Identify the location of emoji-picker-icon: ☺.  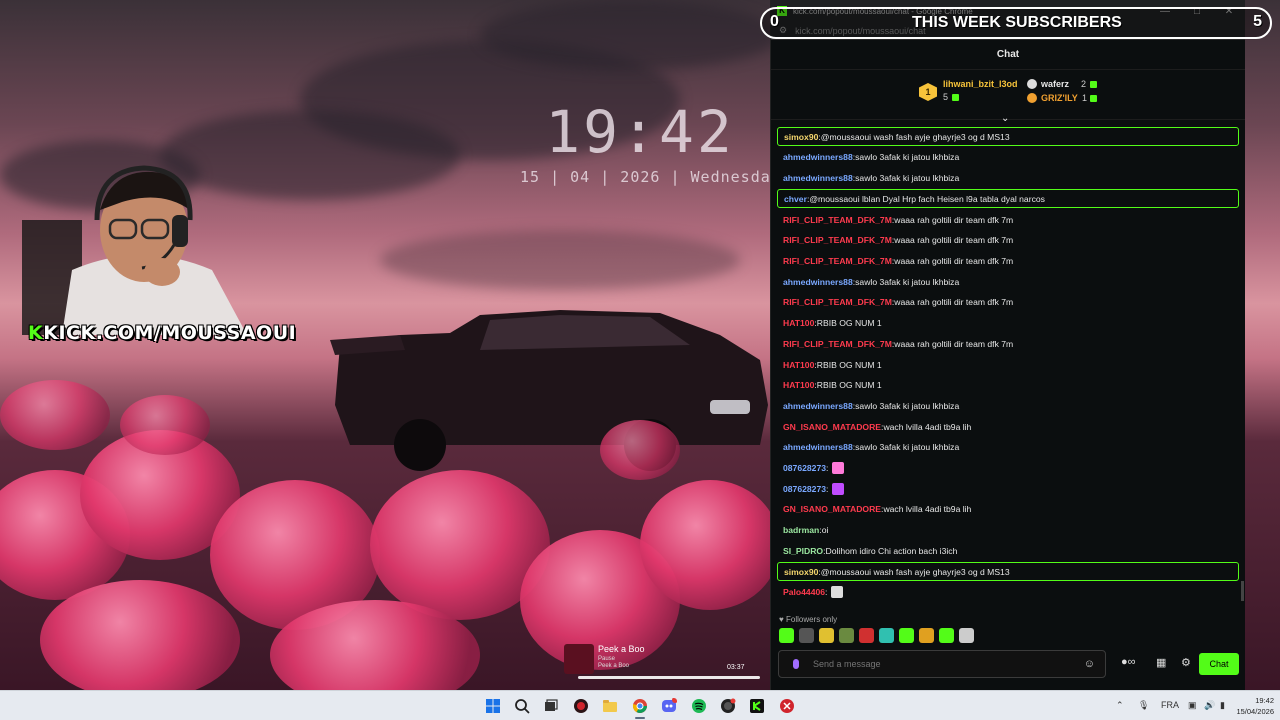
(1089, 664).